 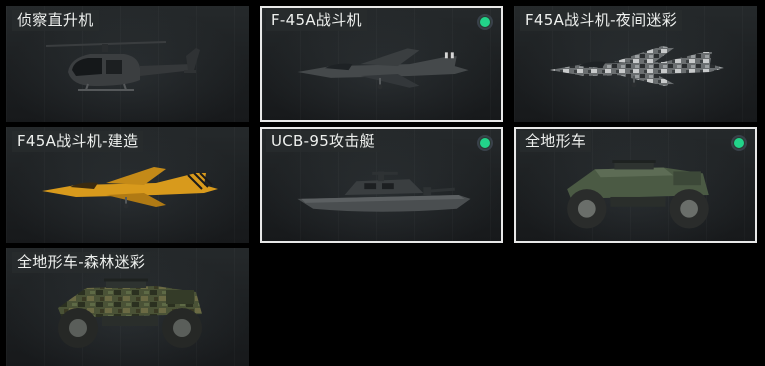 I want to click on fighter-jet-yellow-icon, so click(x=127, y=193).